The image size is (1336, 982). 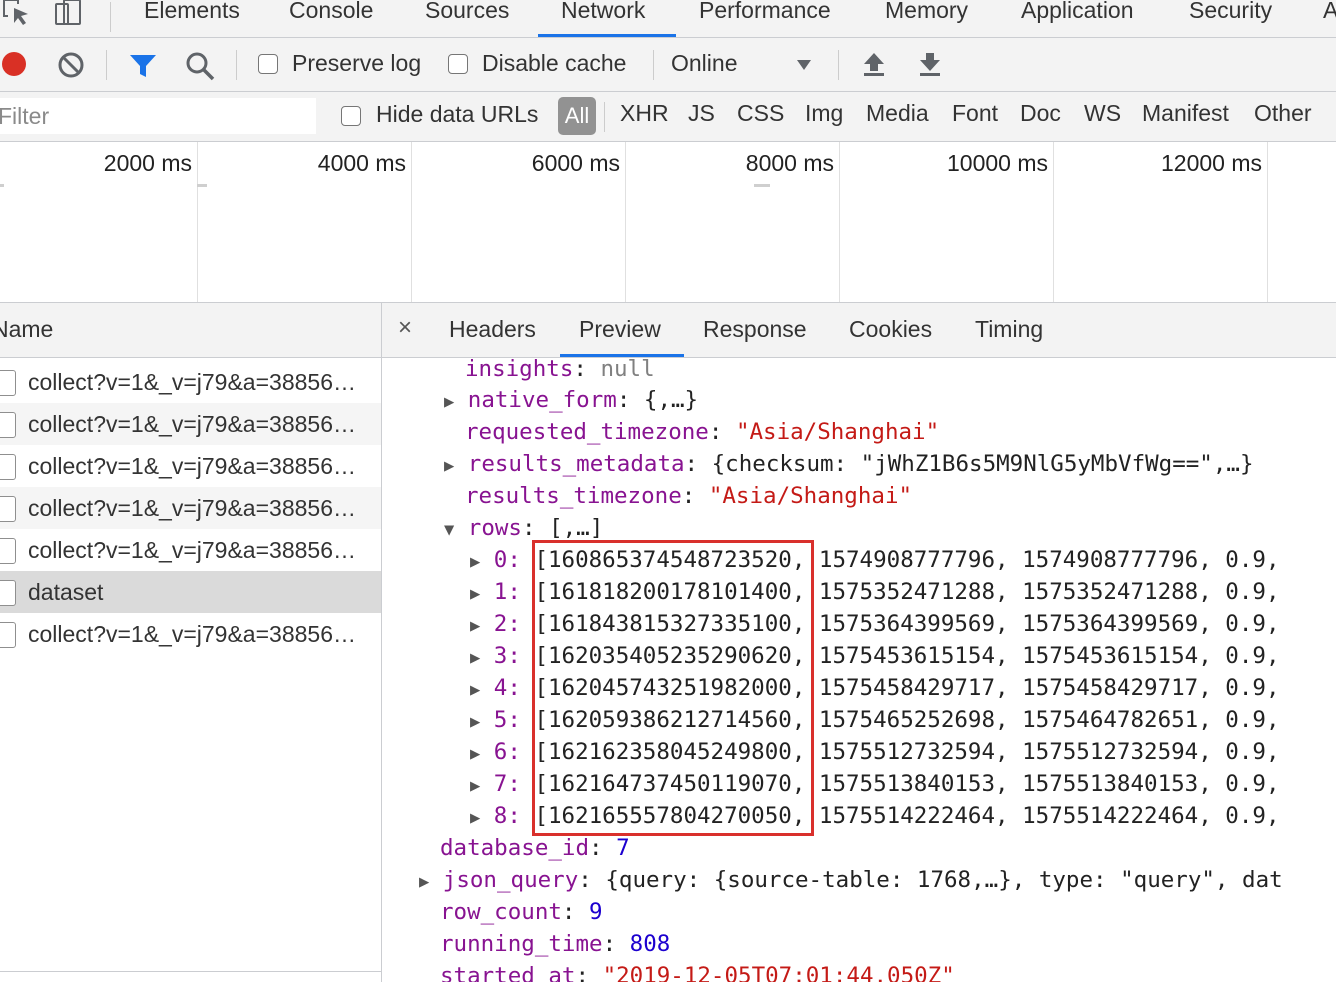 What do you see at coordinates (66, 592) in the screenshot?
I see `request-name: dataset` at bounding box center [66, 592].